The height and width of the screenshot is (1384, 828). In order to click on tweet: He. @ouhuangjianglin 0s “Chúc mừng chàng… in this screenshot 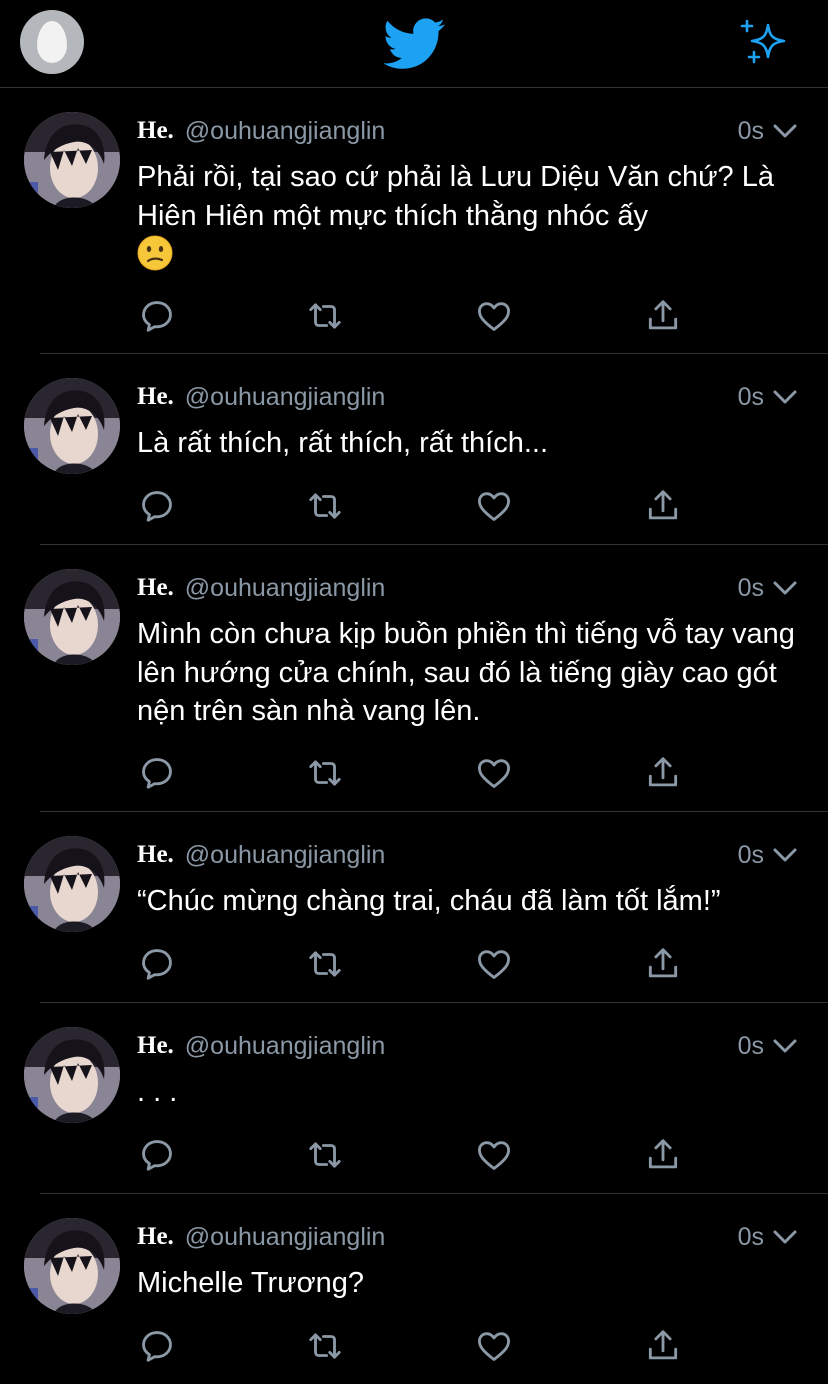, I will do `click(414, 907)`.